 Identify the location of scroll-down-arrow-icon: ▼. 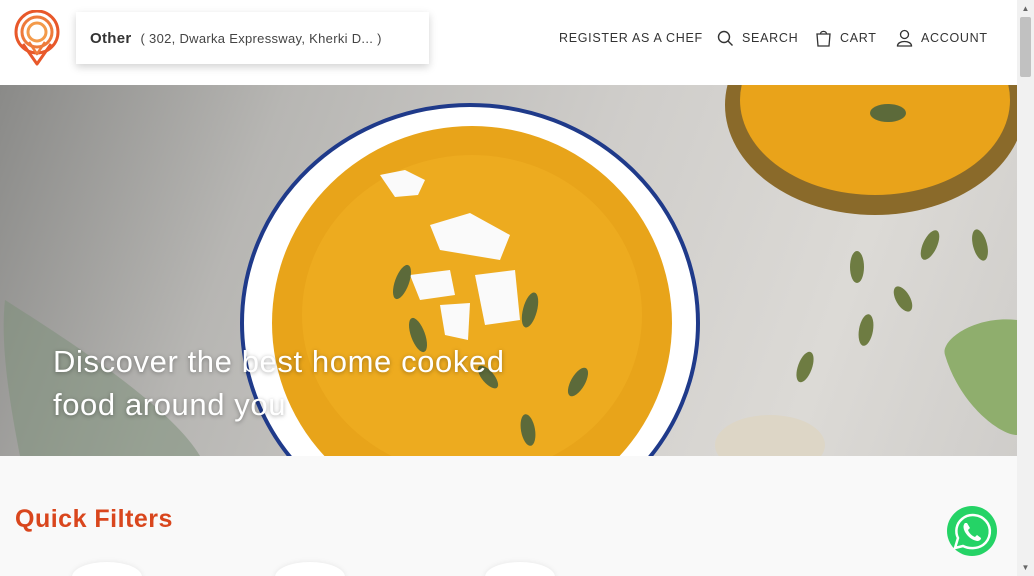
(1025, 567).